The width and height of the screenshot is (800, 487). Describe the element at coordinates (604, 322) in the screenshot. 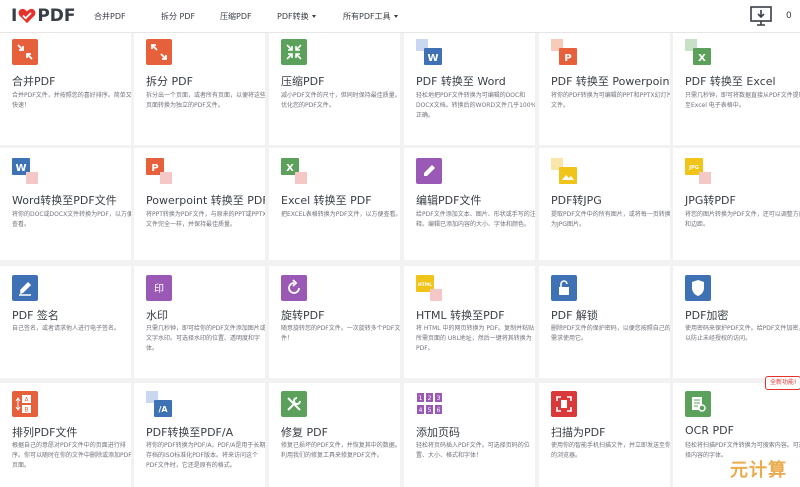

I see `tool-card: PDF 解锁 删除PDF文件的保护密码，以便您按照自己的需求使用它。` at that location.